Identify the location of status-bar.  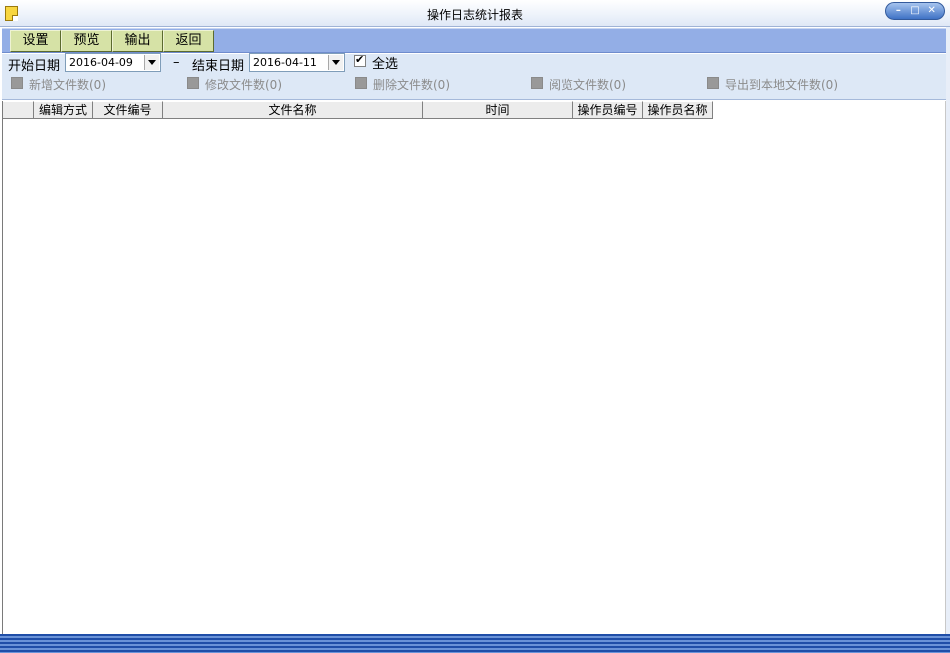
(475, 643).